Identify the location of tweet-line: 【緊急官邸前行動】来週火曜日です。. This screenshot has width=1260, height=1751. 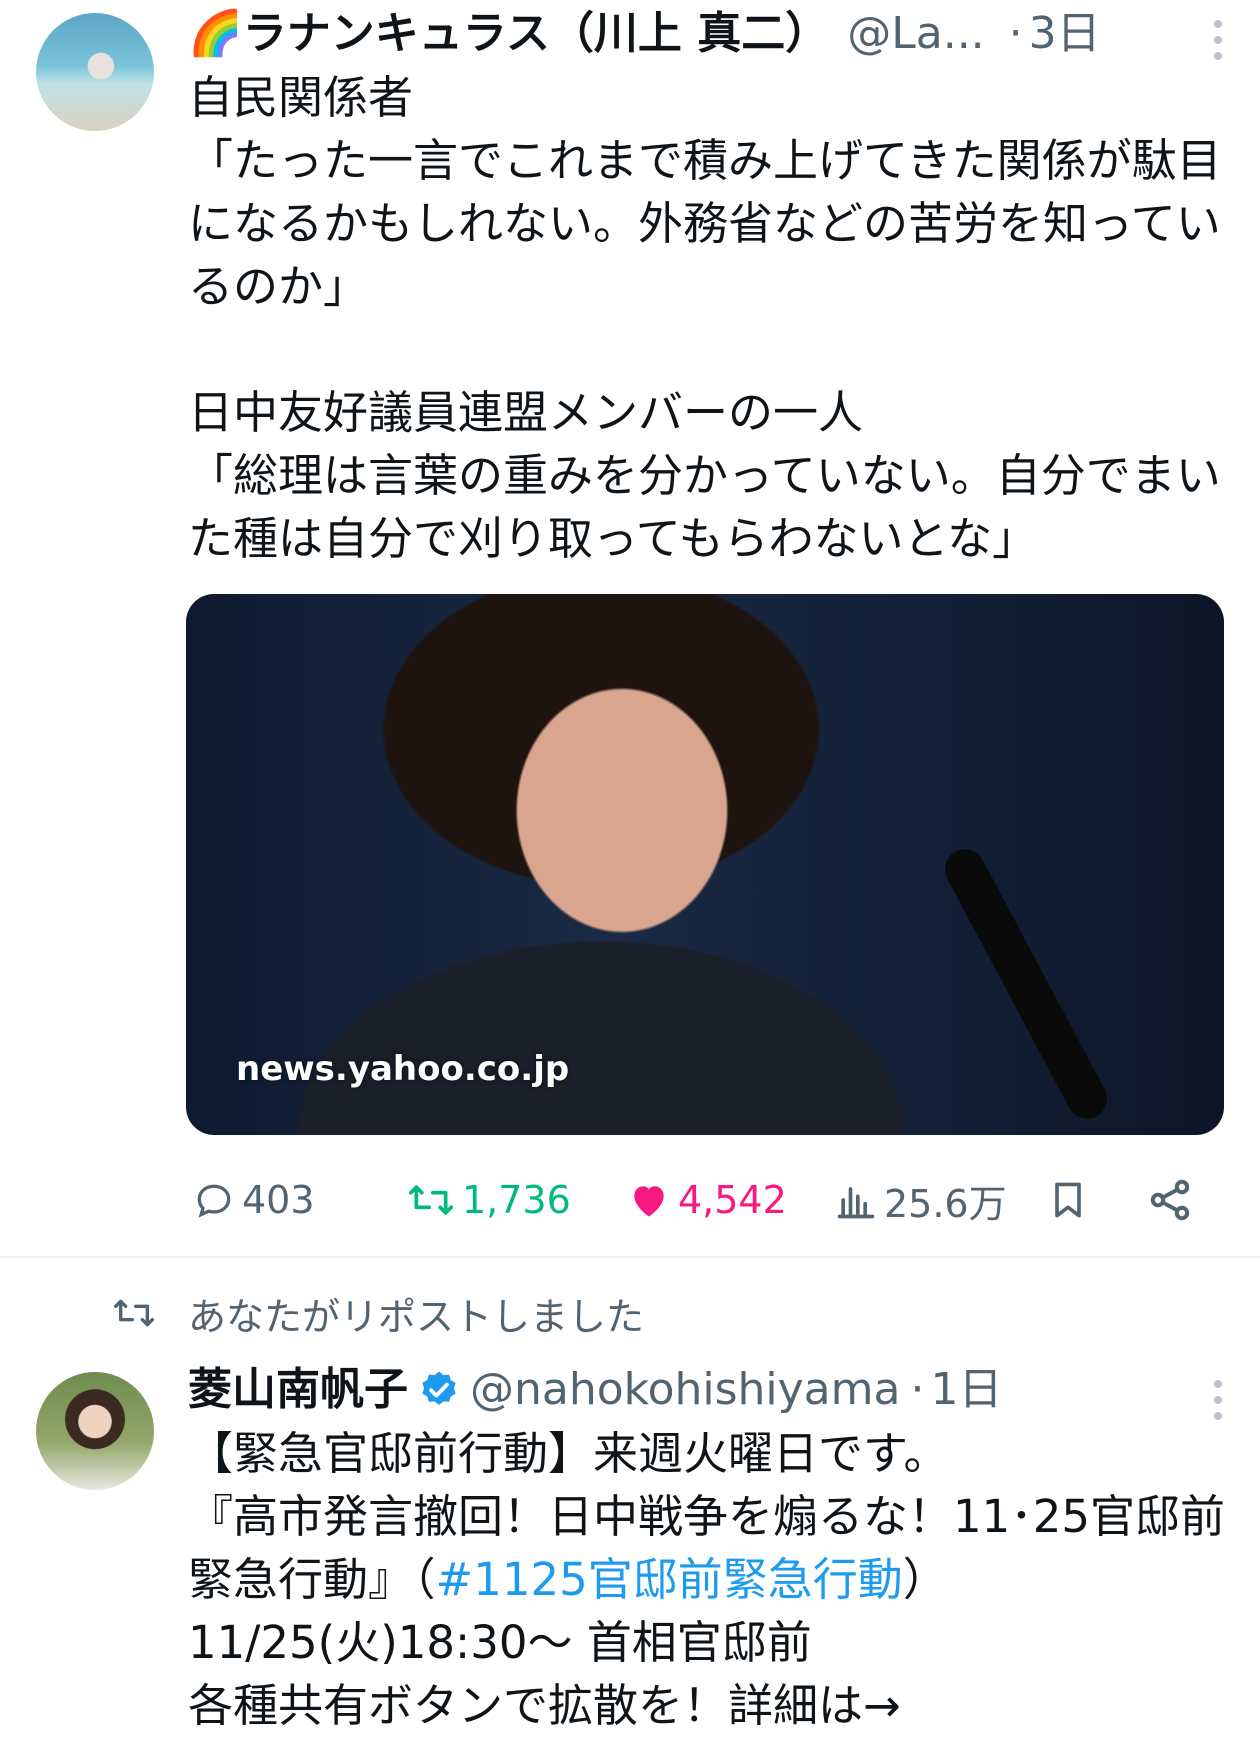
(568, 1453).